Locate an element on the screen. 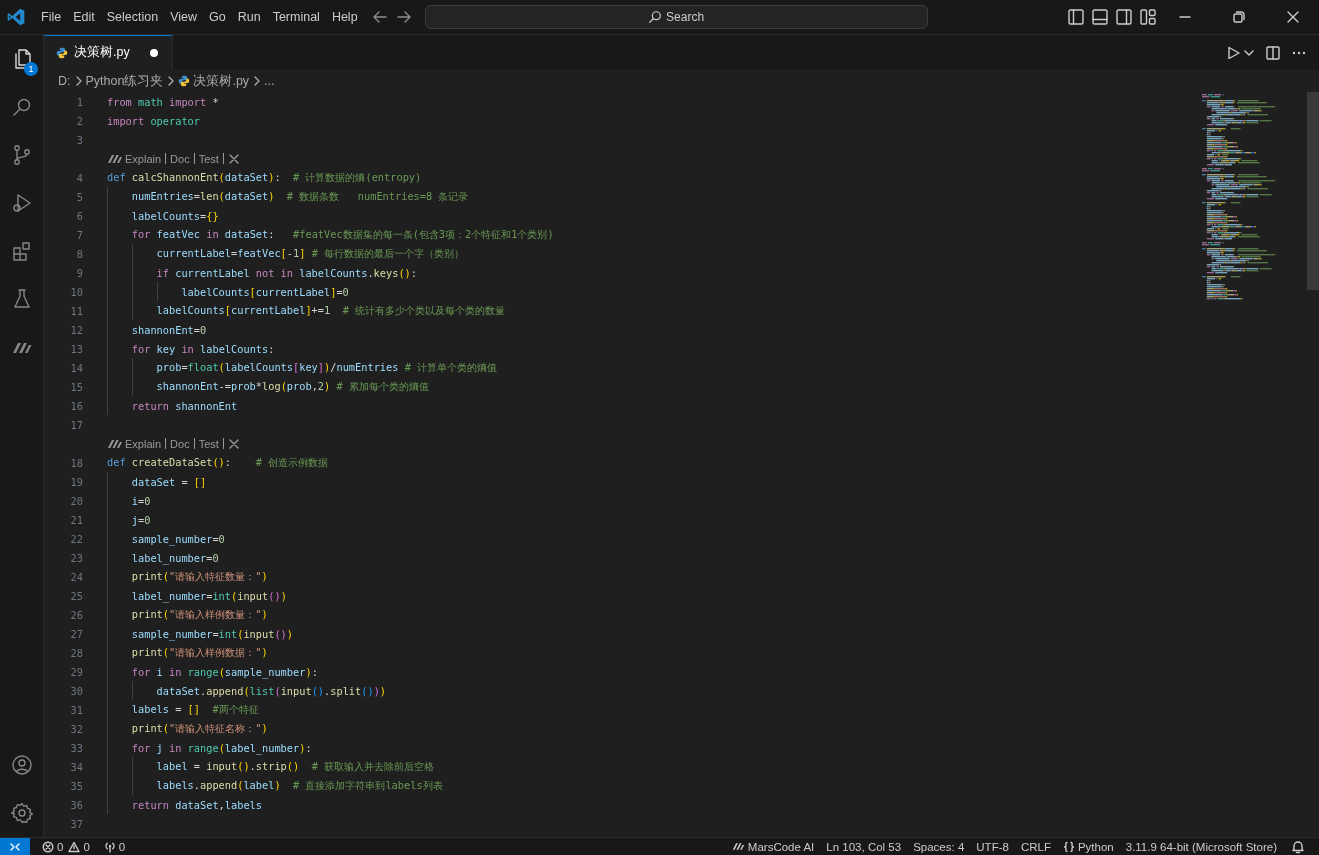 Image resolution: width=1319 pixels, height=855 pixels. customize-layout-icon is located at coordinates (1148, 17).